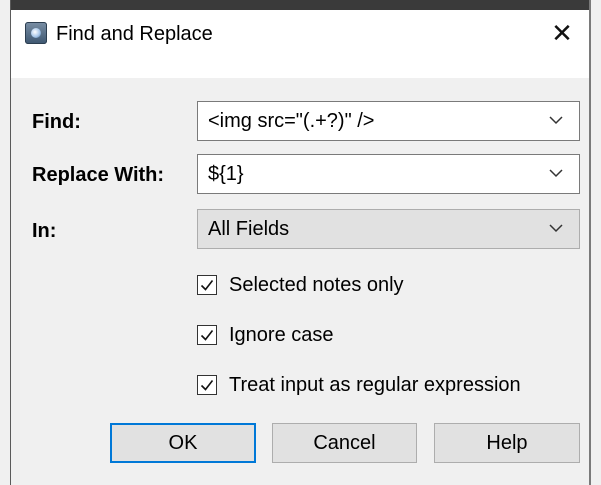 The height and width of the screenshot is (485, 601). I want to click on checkbox-selected-notes-only, so click(207, 285).